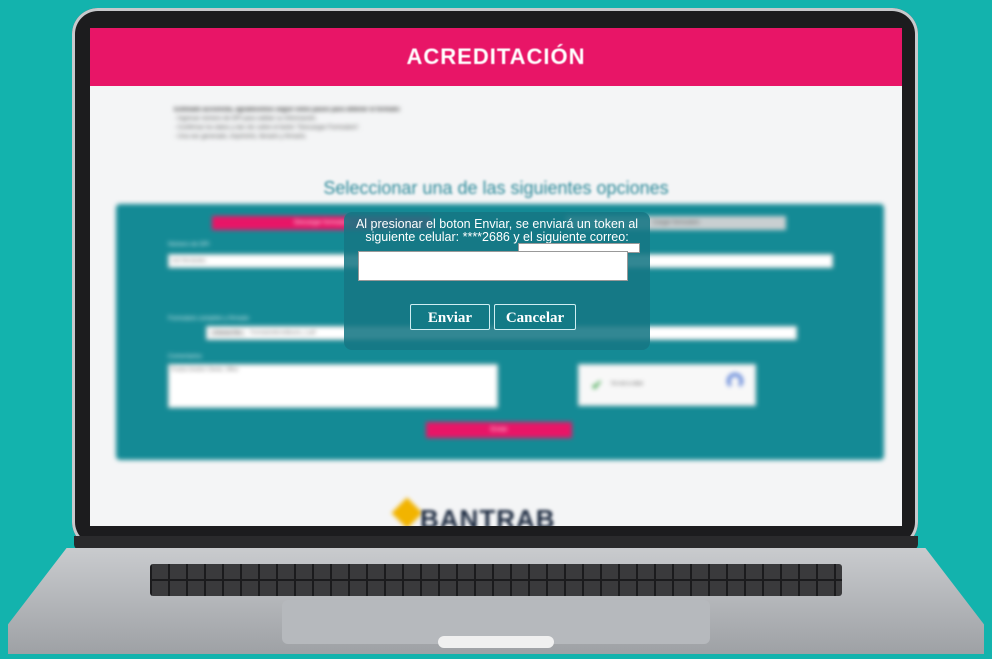 The image size is (992, 659). What do you see at coordinates (535, 317) in the screenshot?
I see `cancel-button: Cancelar` at bounding box center [535, 317].